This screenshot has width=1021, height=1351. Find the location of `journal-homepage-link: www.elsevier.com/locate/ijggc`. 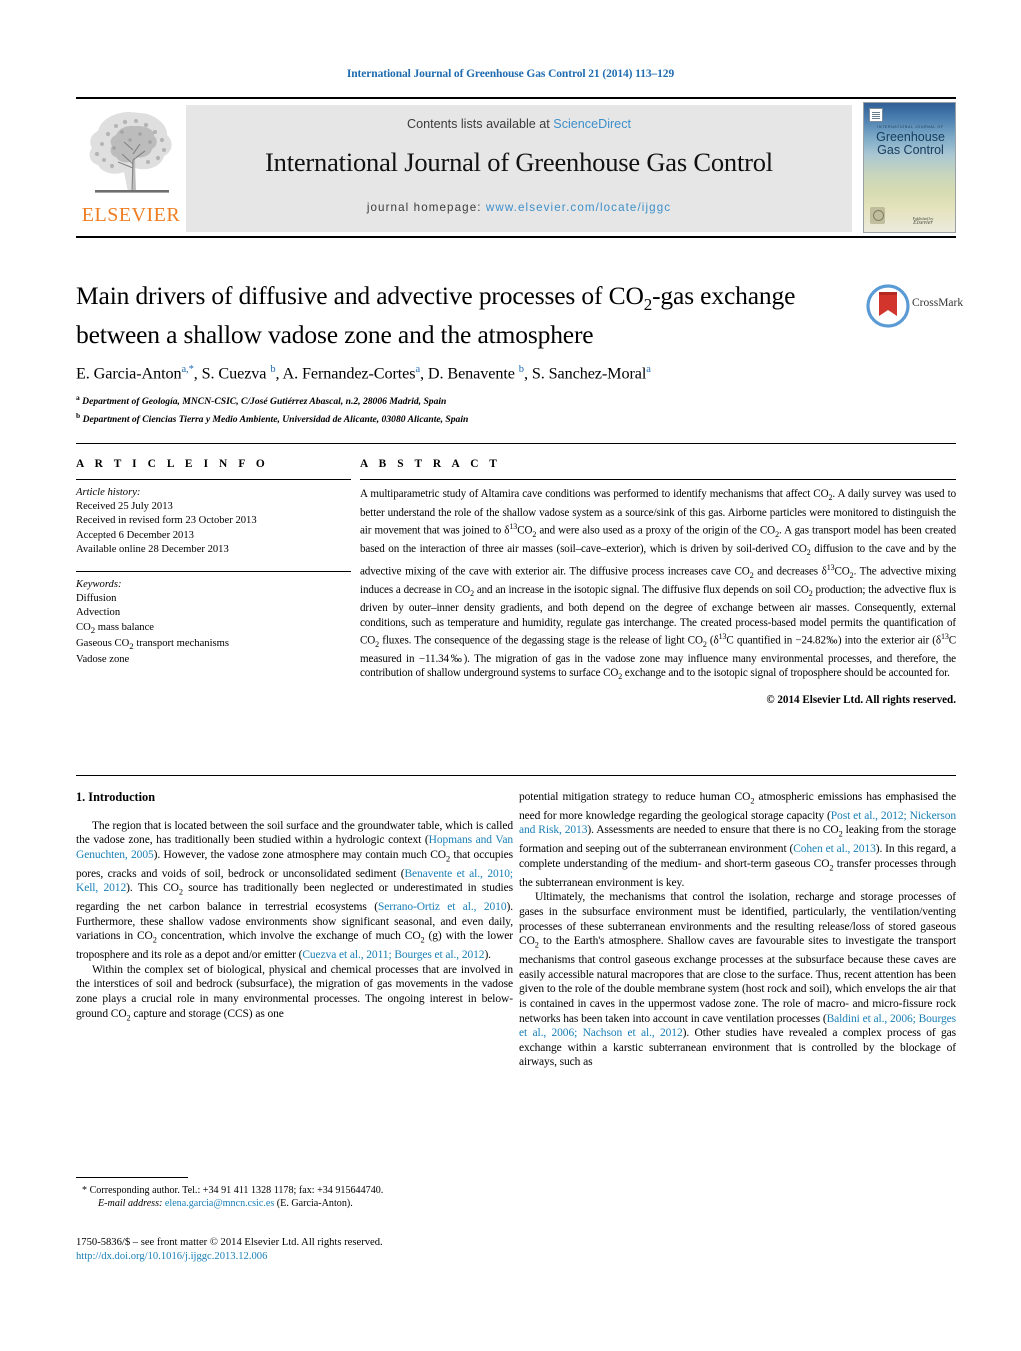

journal-homepage-link: www.elsevier.com/locate/ijggc is located at coordinates (578, 207).